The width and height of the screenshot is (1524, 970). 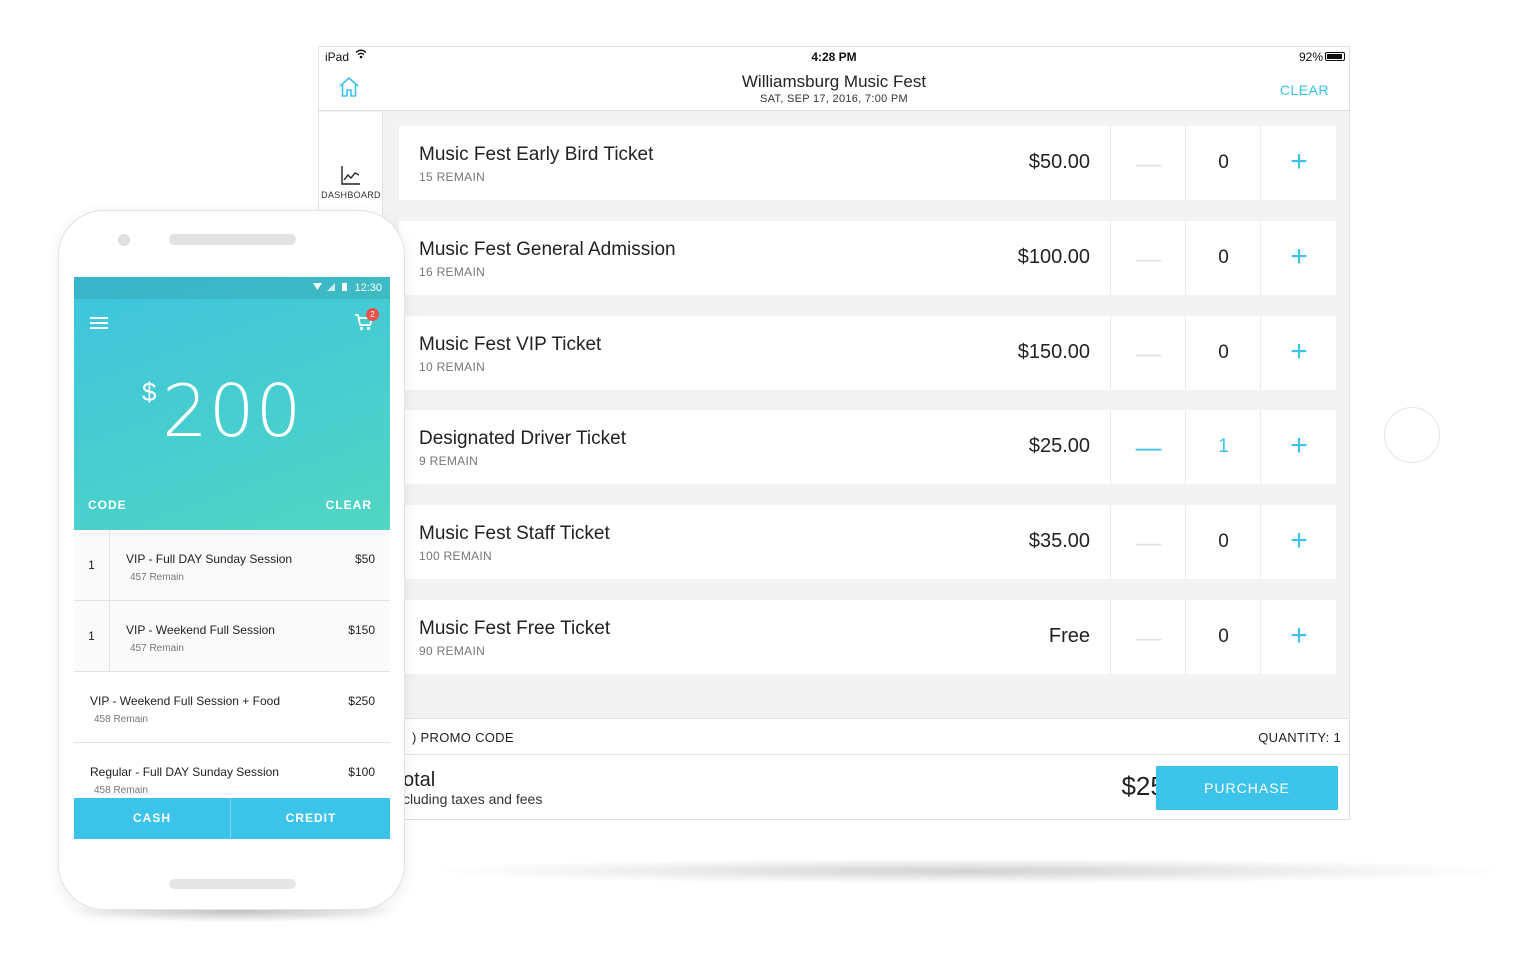 I want to click on ticket-price: $35.00, so click(x=1059, y=541).